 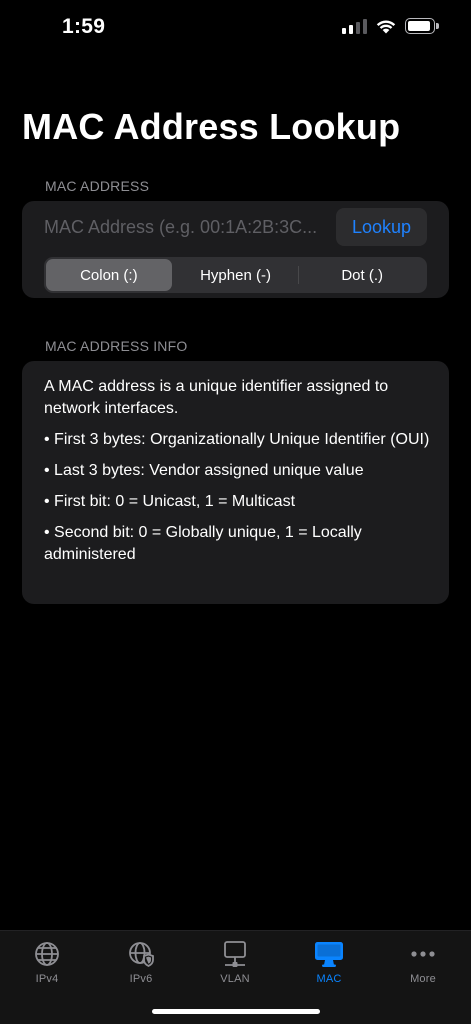 What do you see at coordinates (381, 227) in the screenshot?
I see `lookup-button: Lookup` at bounding box center [381, 227].